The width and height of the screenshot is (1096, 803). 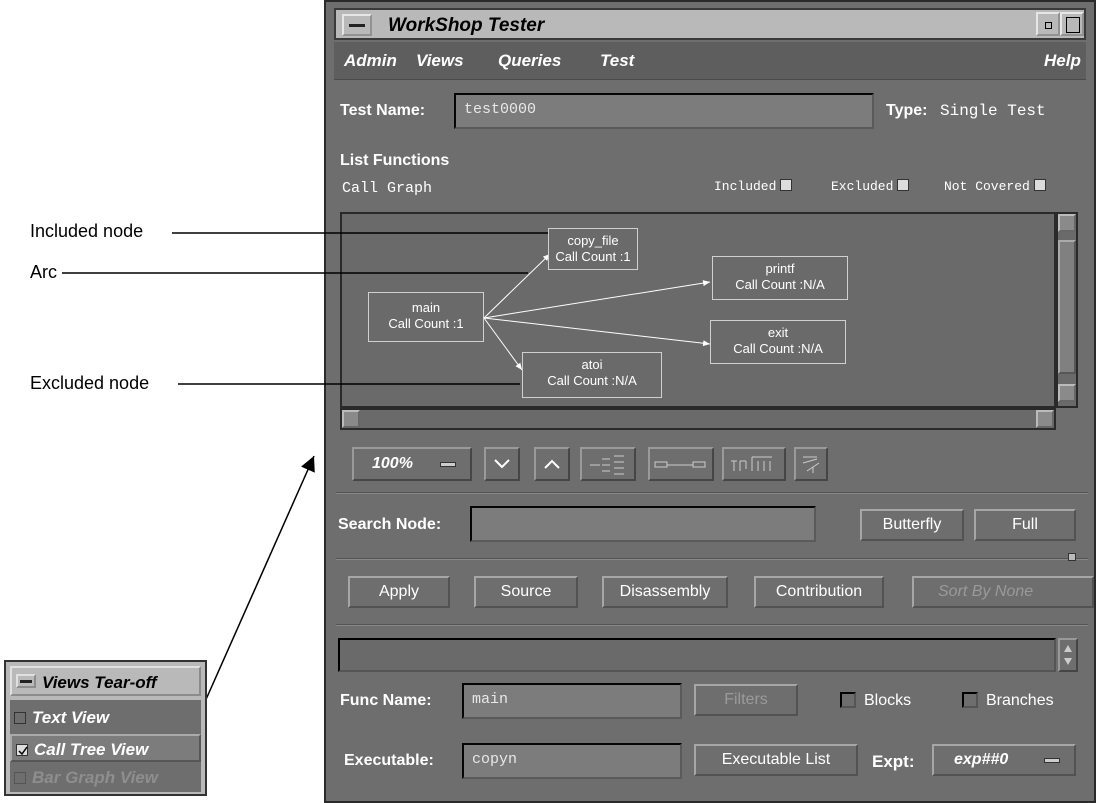 I want to click on tree-layout-icon, so click(x=607, y=465).